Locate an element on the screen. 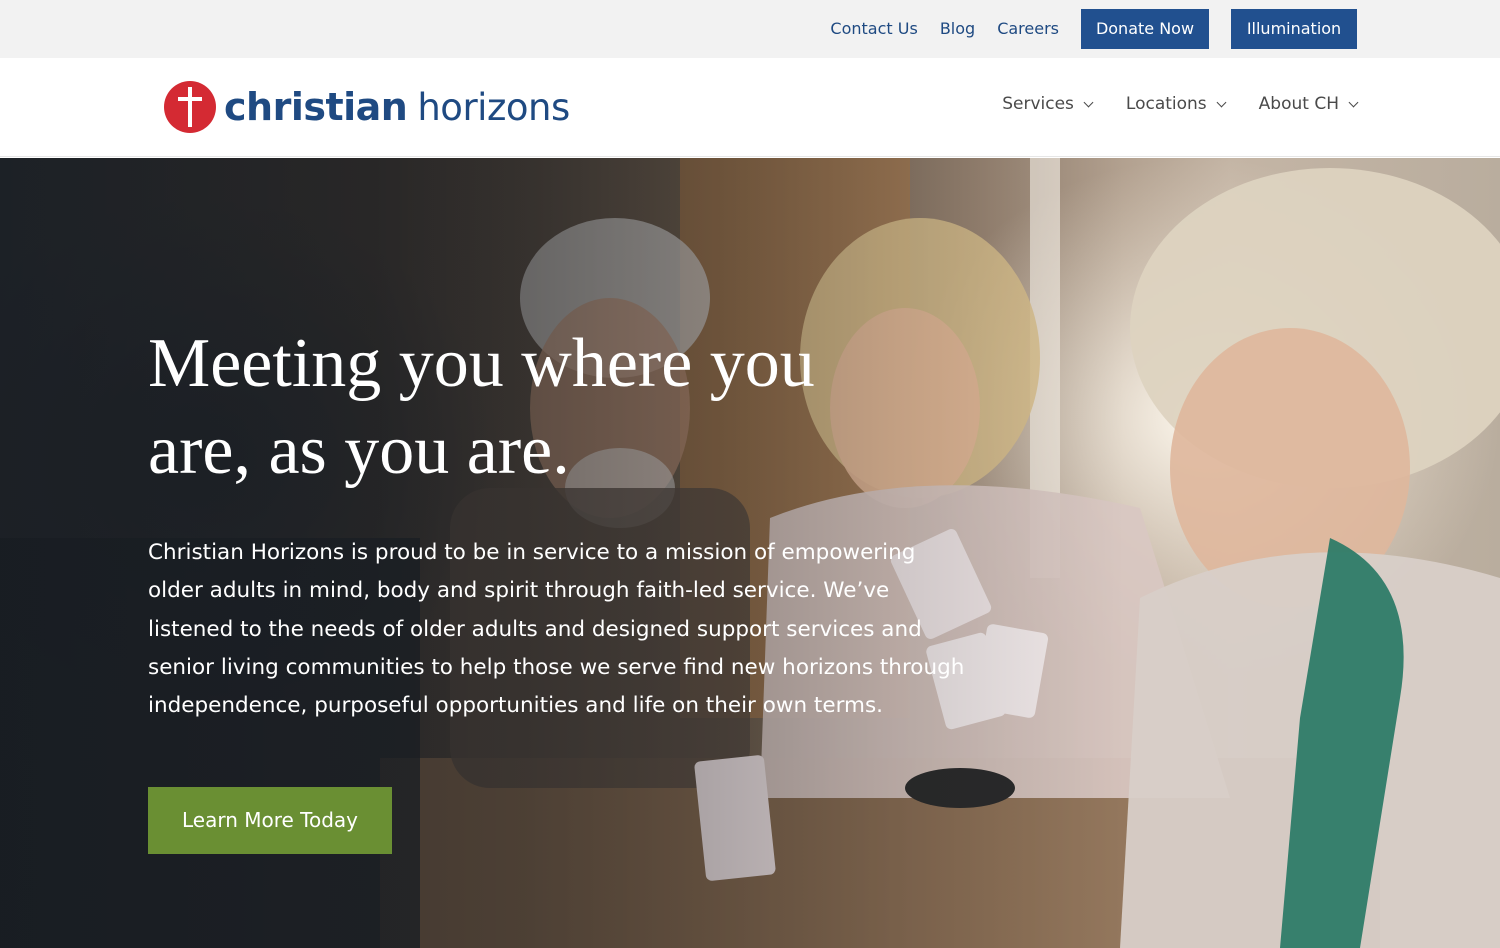 The height and width of the screenshot is (948, 1500). hero-heading: Meeting you where you are, as you are. is located at coordinates (548, 407).